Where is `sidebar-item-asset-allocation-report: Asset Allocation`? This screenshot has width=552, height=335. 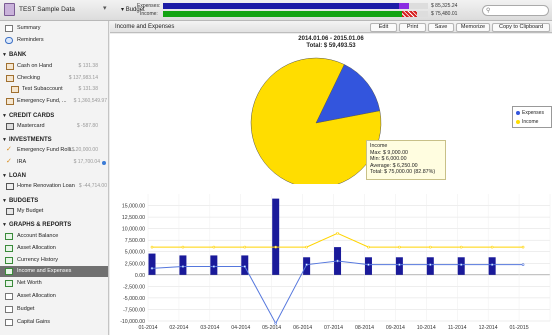 sidebar-item-asset-allocation-report: Asset Allocation is located at coordinates (54, 296).